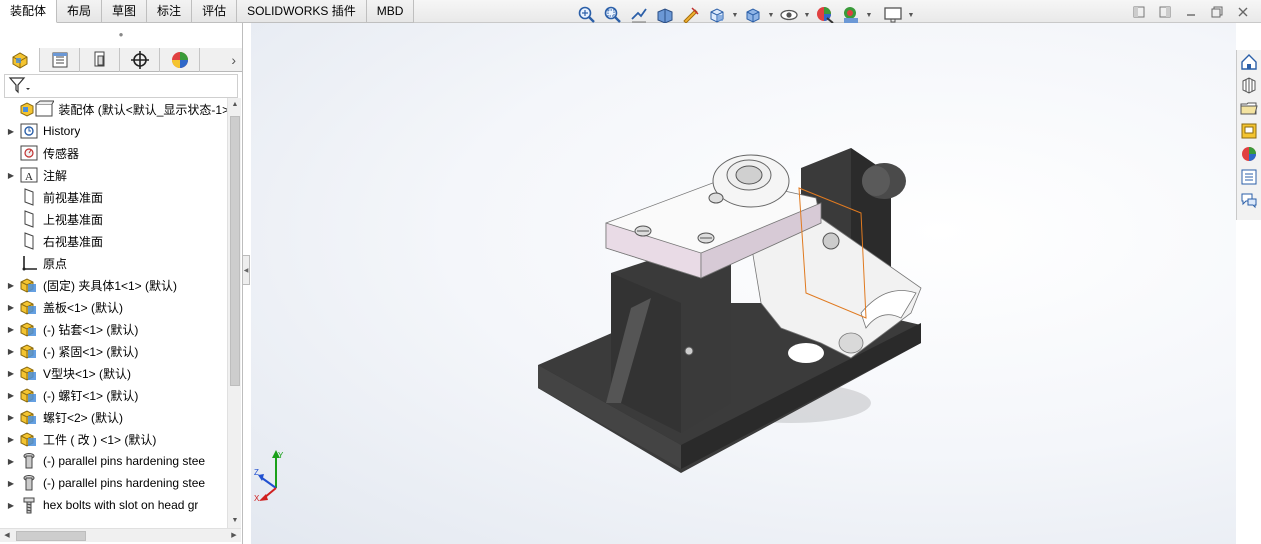 The height and width of the screenshot is (544, 1261). What do you see at coordinates (1249, 200) in the screenshot?
I see `forum-icon` at bounding box center [1249, 200].